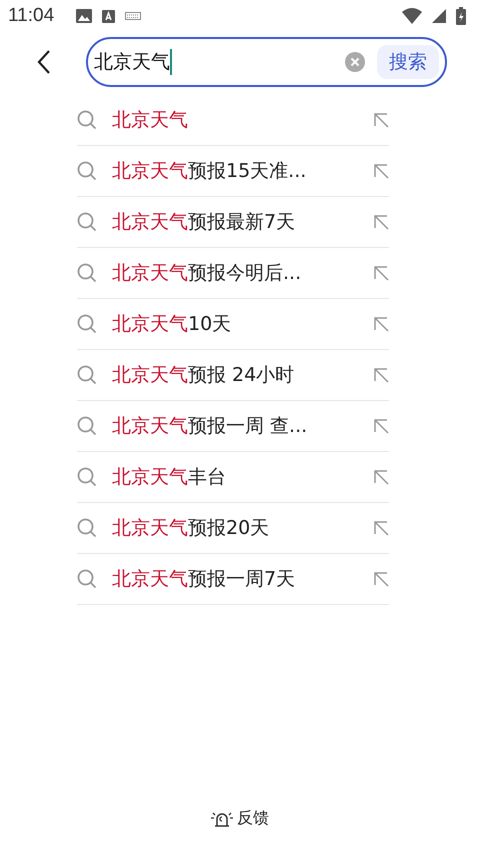 Image resolution: width=480 pixels, height=853 pixels. I want to click on suggestion-text: 北京天气预报一周7天, so click(235, 579).